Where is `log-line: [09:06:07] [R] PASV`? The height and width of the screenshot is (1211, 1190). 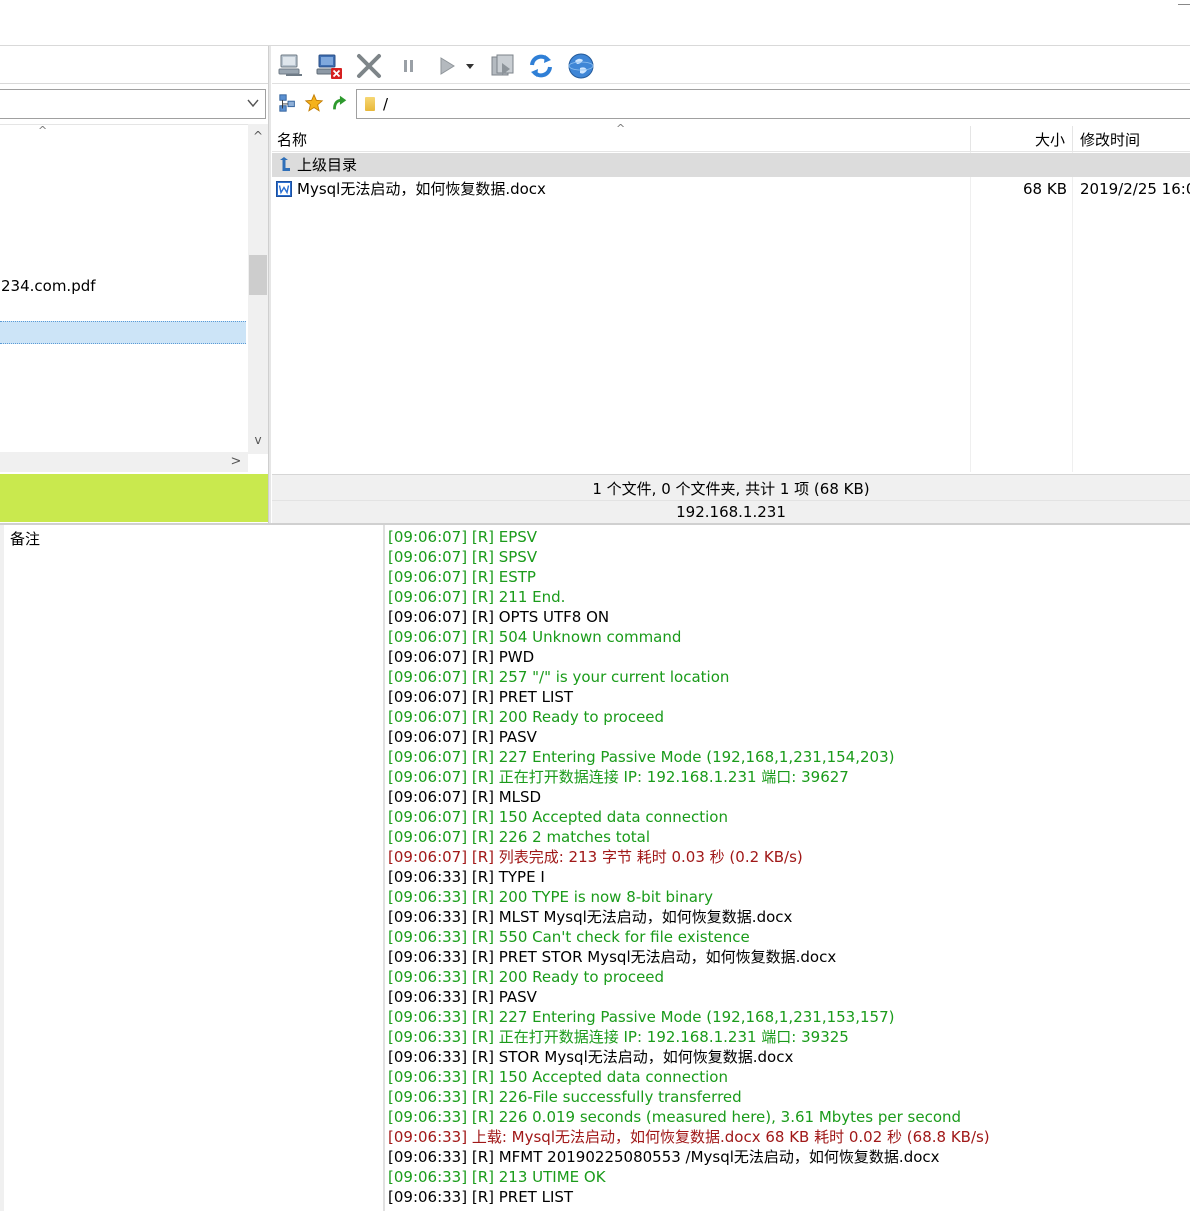
log-line: [09:06:07] [R] PASV is located at coordinates (462, 737).